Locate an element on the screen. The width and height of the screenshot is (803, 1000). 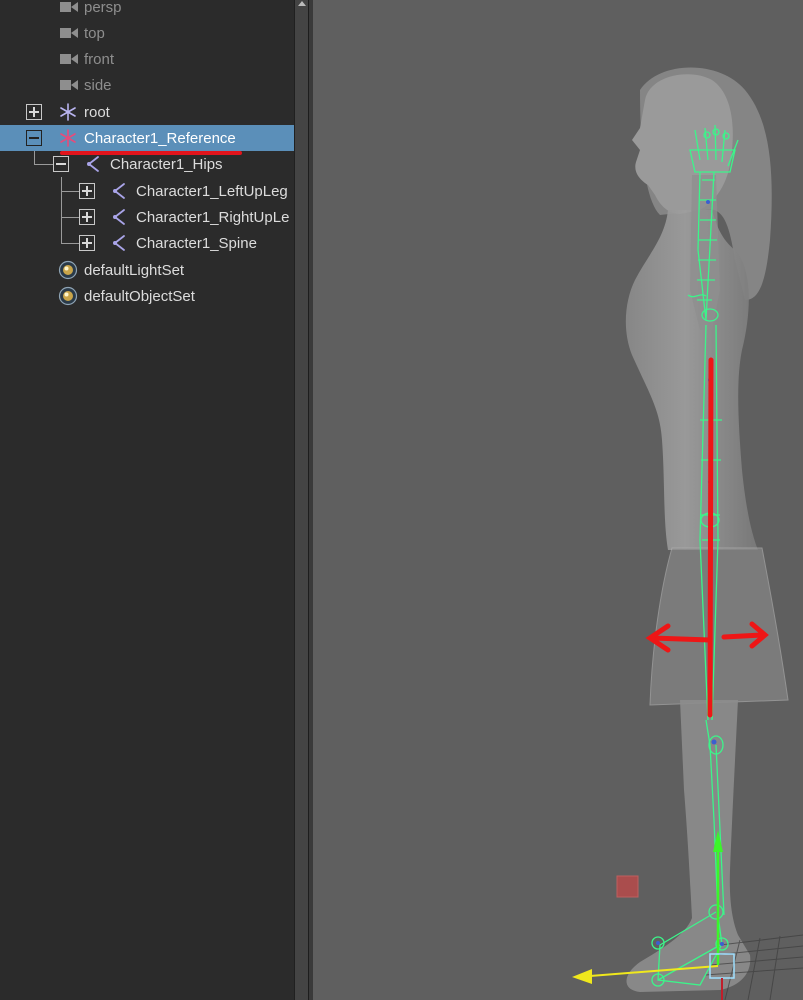
outliner-item-front: front is located at coordinates (147, 59).